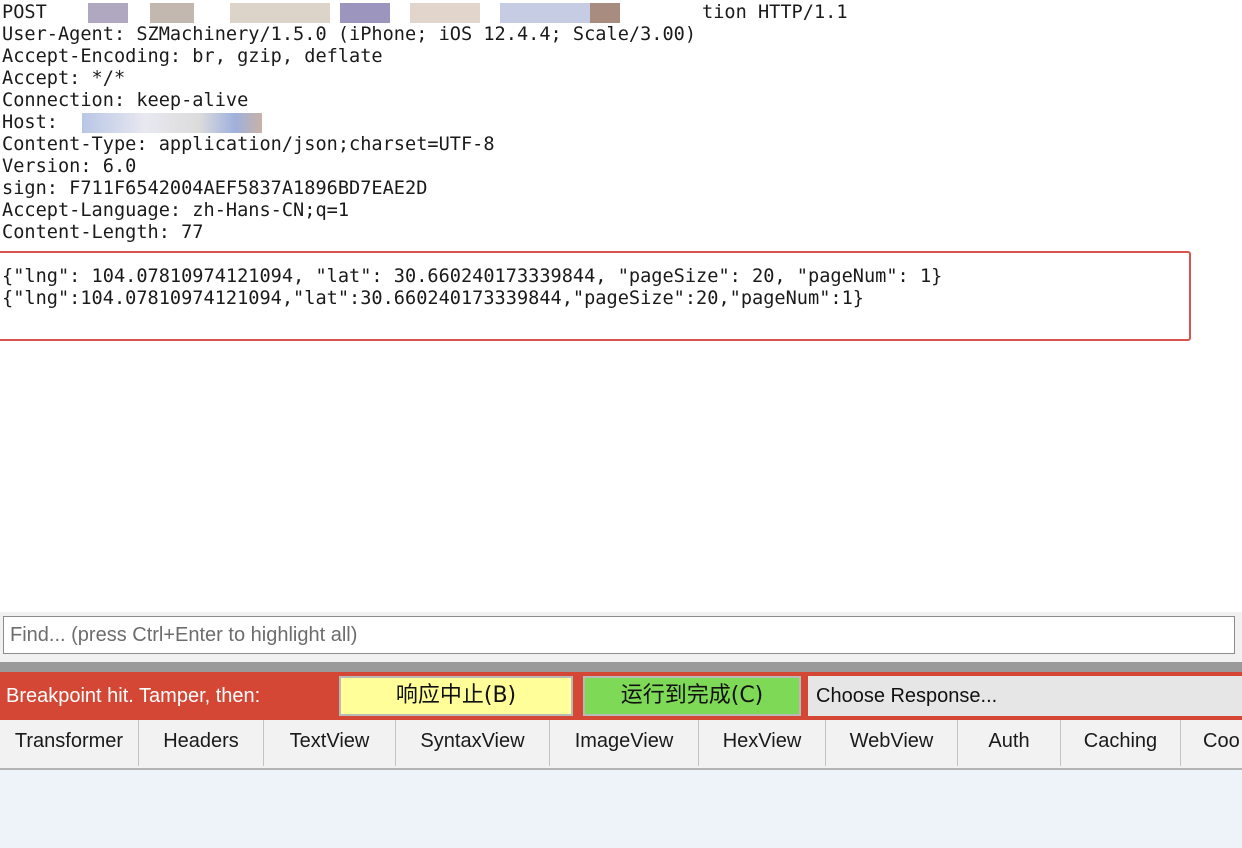 The image size is (1242, 848). Describe the element at coordinates (133, 696) in the screenshot. I see `breakpoint-label: Breakpoint hit. Tamper, then:` at that location.